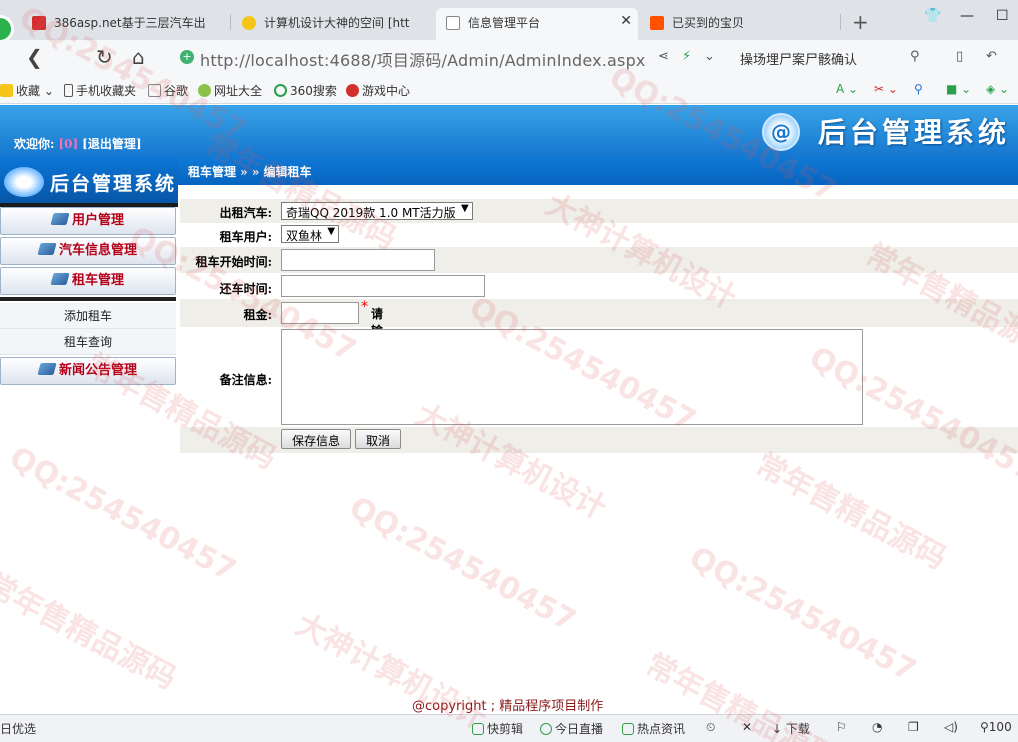 The height and width of the screenshot is (742, 1018). What do you see at coordinates (967, 16) in the screenshot?
I see `minimize-button: —` at bounding box center [967, 16].